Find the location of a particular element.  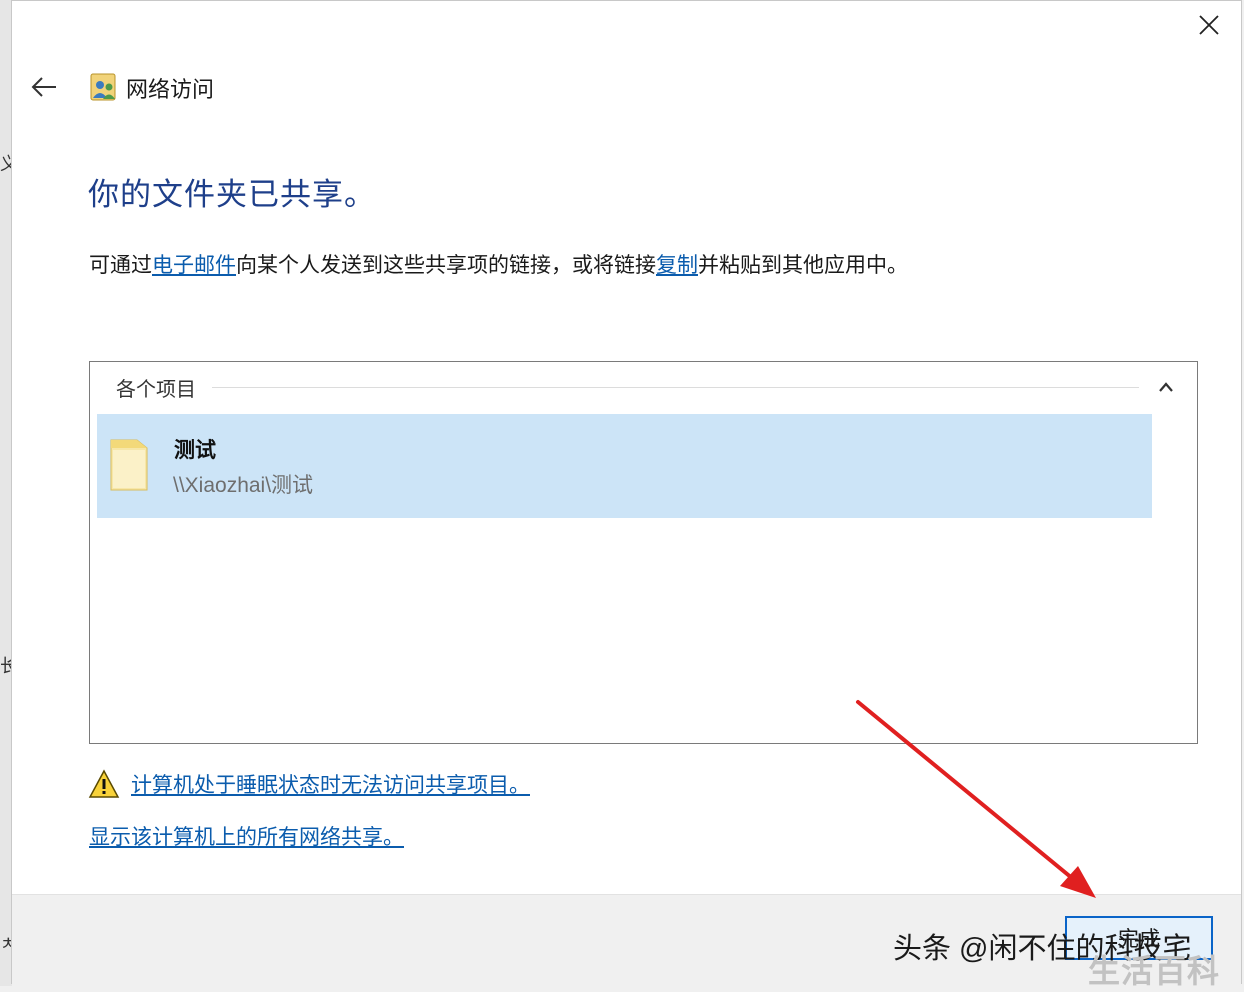

email-link: 电子邮件 is located at coordinates (194, 265).